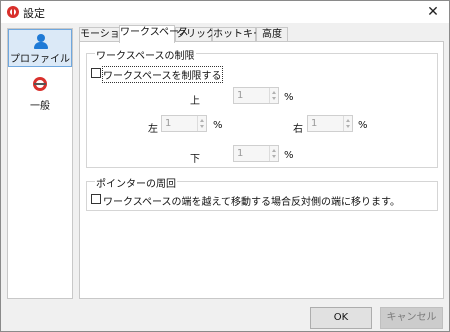 Image resolution: width=450 pixels, height=332 pixels. Describe the element at coordinates (330, 123) in the screenshot. I see `right-margin-stepper: 1` at that location.